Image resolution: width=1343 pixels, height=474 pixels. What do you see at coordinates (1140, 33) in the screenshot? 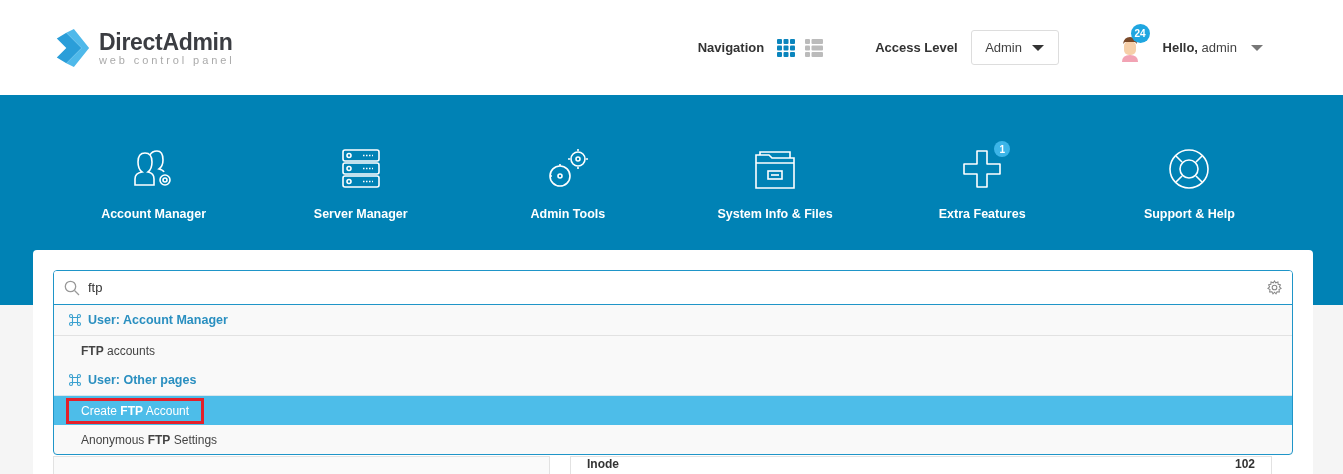
I see `notification-badge: 24` at bounding box center [1140, 33].